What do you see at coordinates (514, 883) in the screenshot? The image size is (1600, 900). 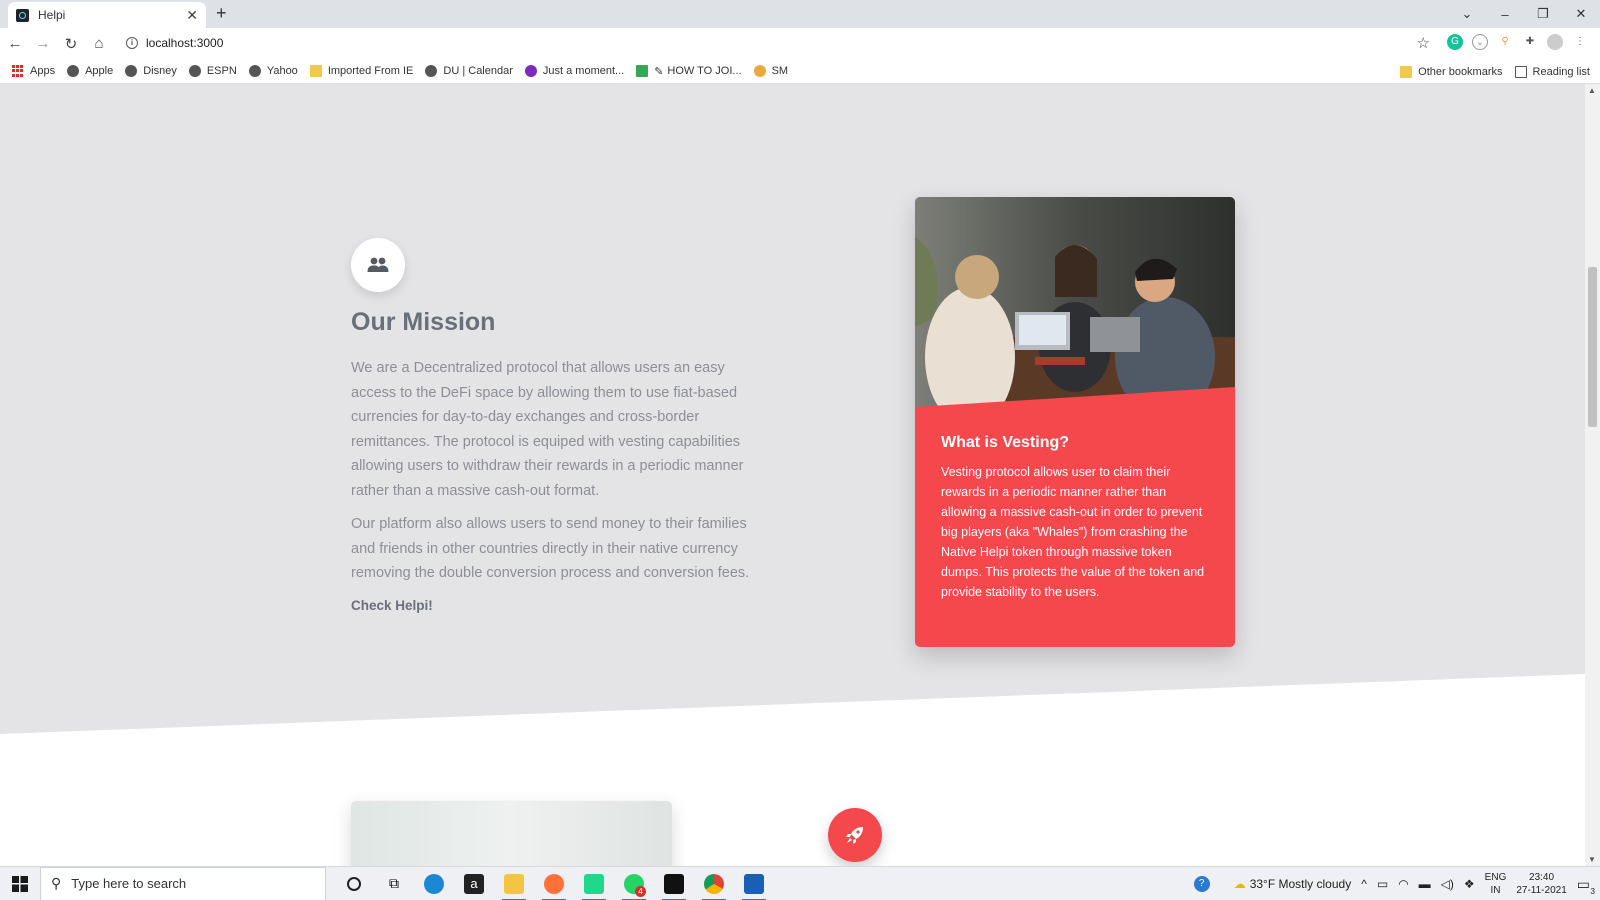 I see `file-explorer-icon` at bounding box center [514, 883].